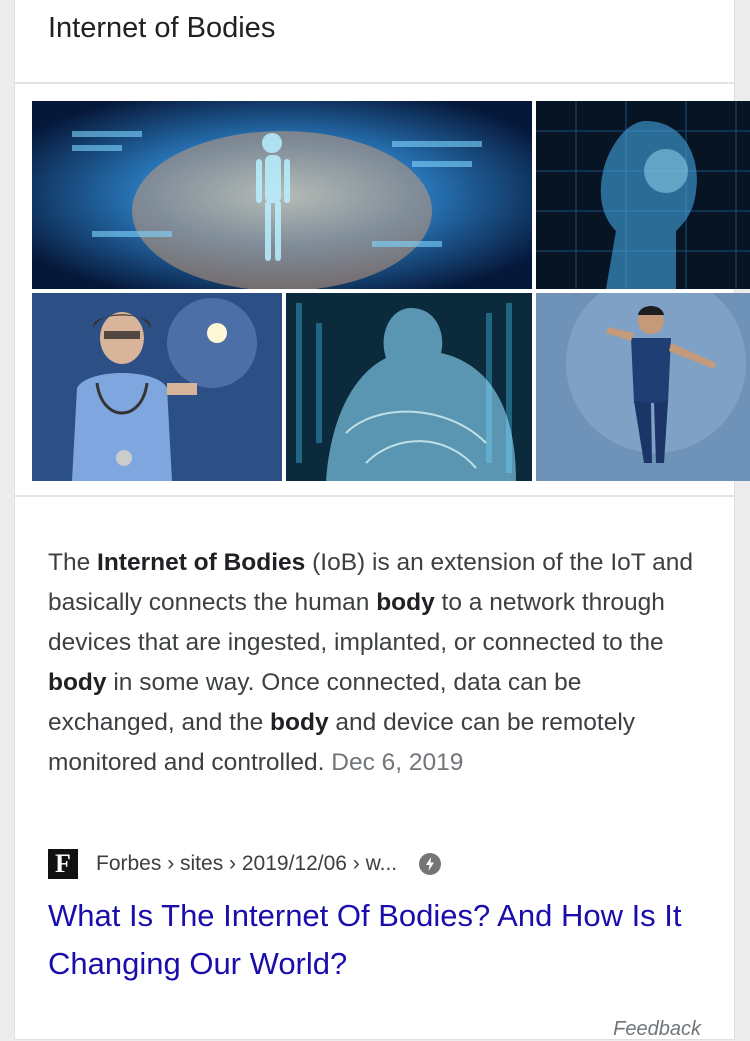 The height and width of the screenshot is (1041, 750). I want to click on image-doctor-touchscreen, so click(157, 387).